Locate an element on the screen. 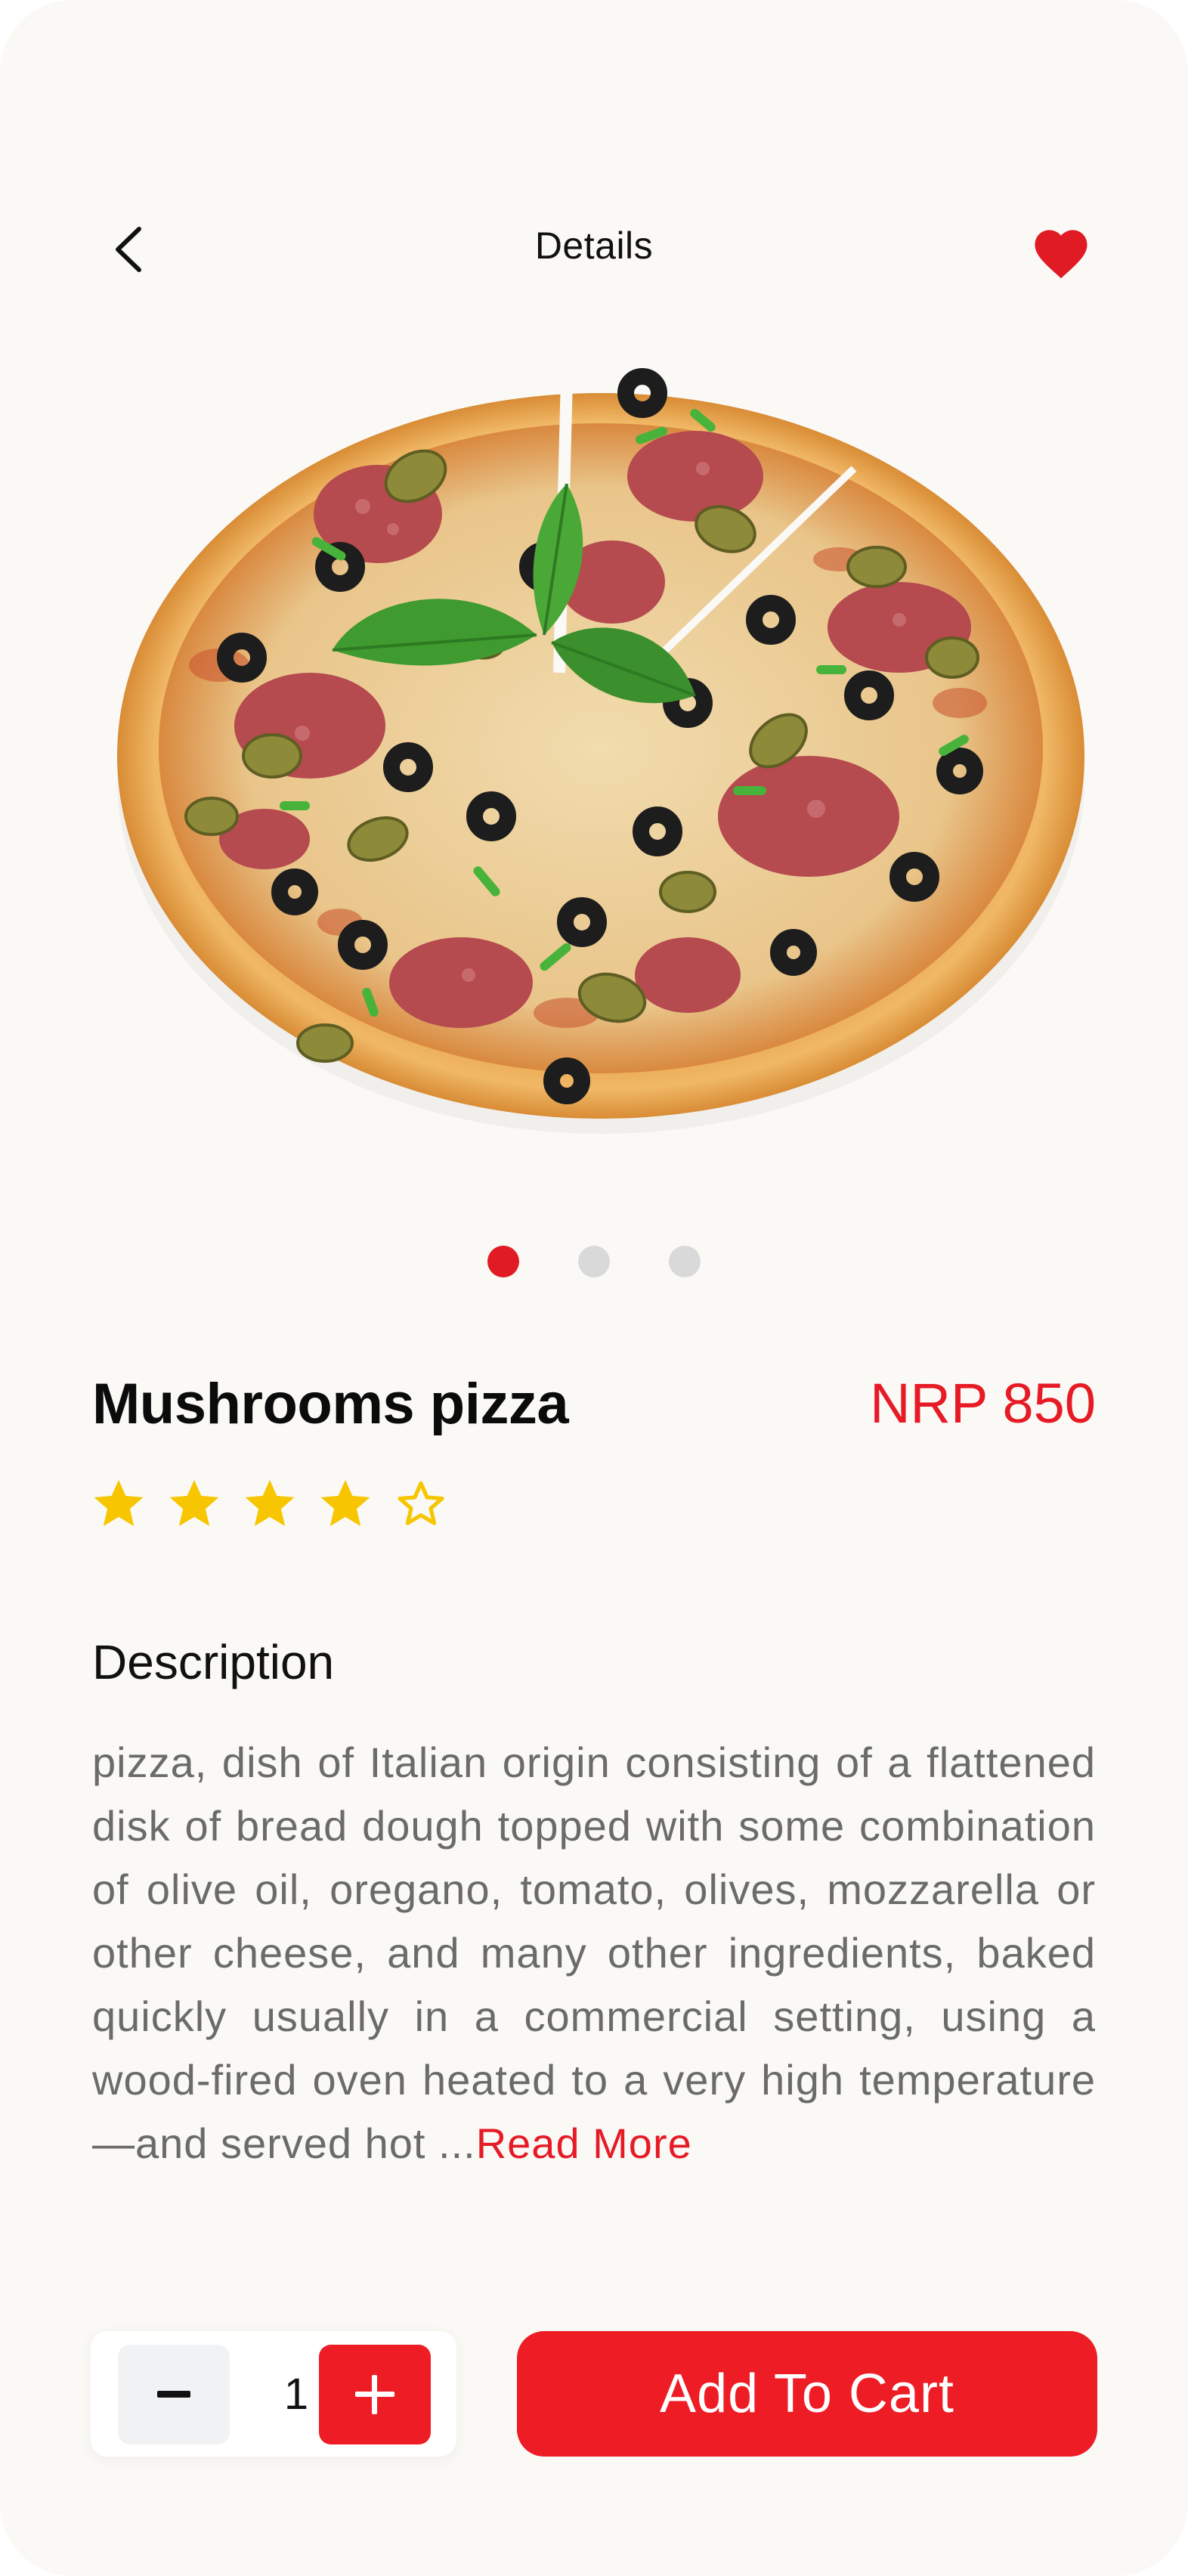  quantity-value: 1 is located at coordinates (296, 2394).